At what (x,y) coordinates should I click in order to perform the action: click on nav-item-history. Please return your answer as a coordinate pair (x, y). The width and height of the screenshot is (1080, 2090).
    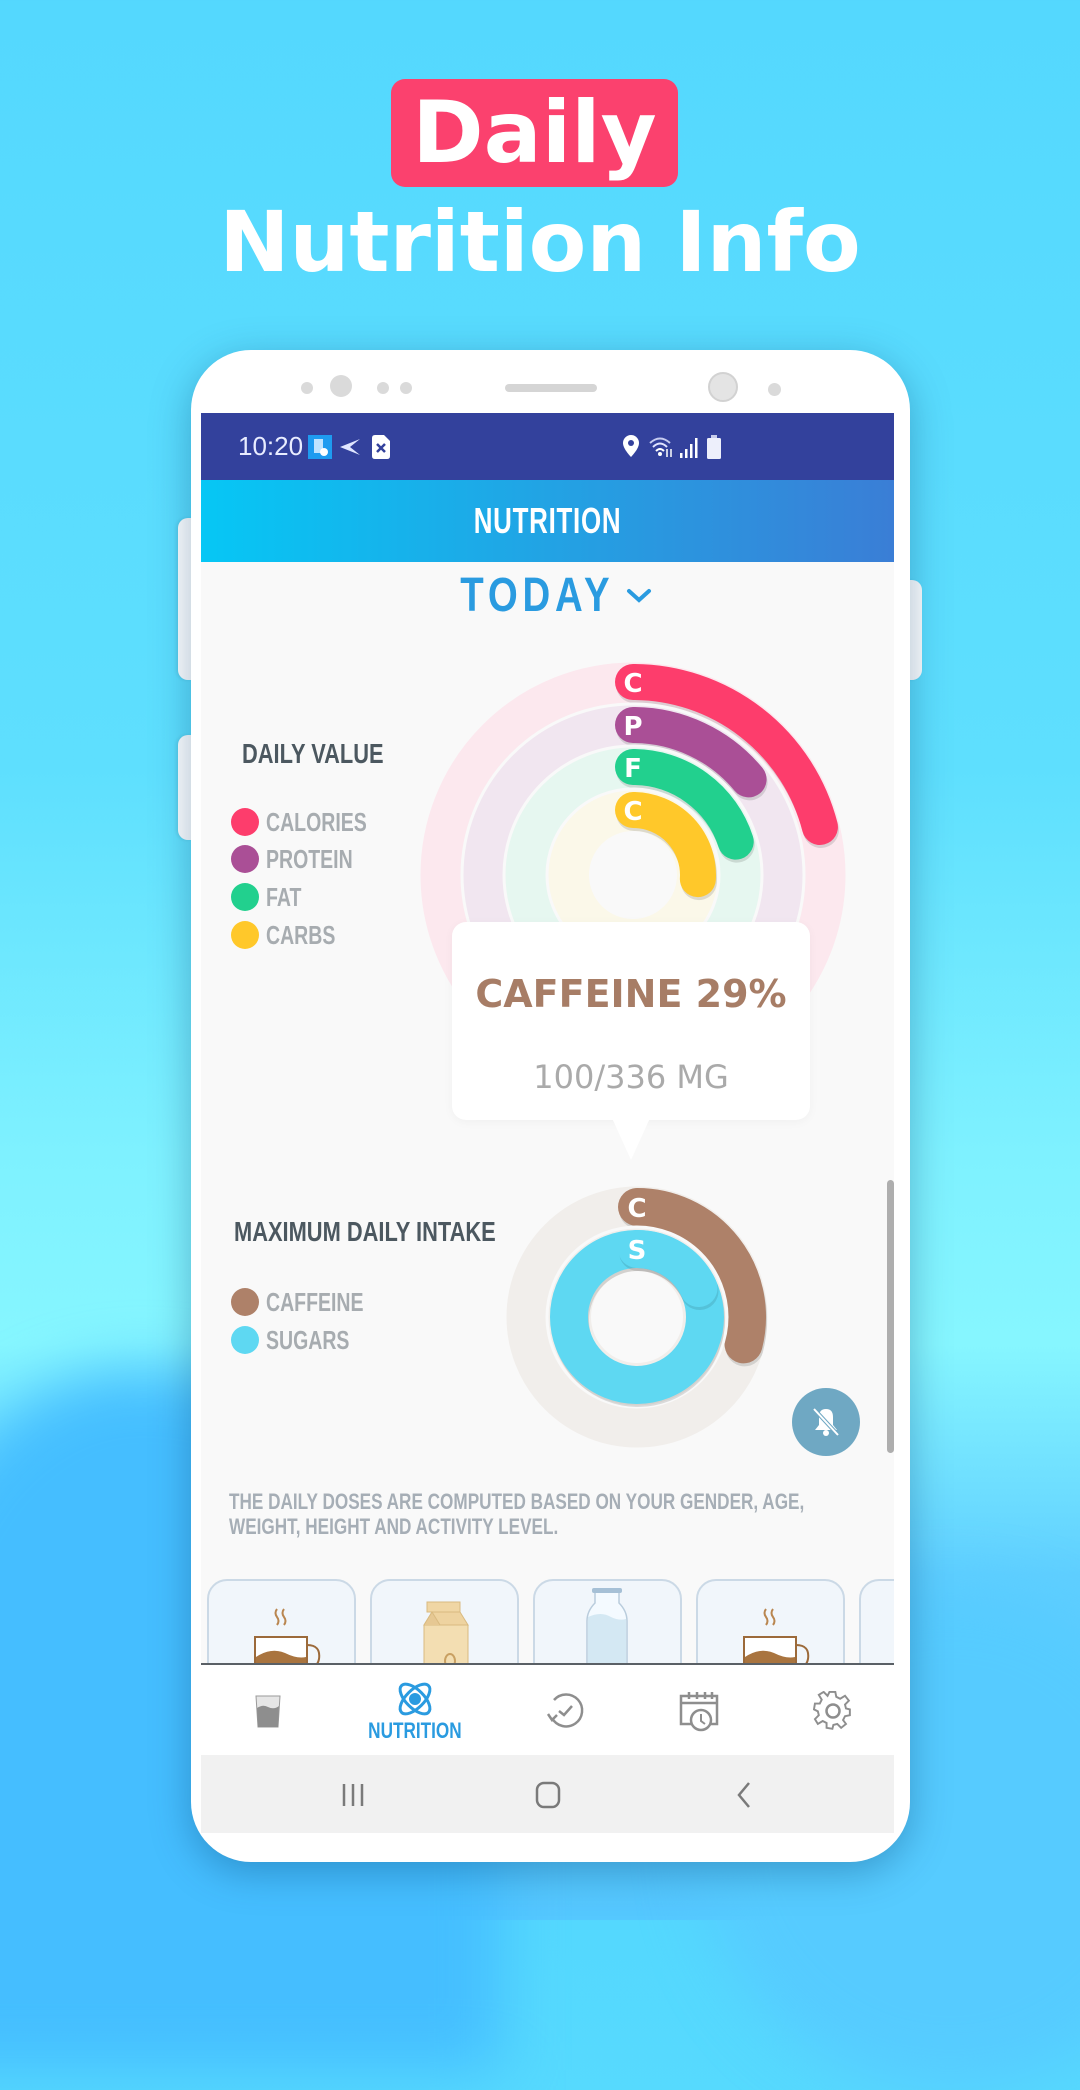
    Looking at the image, I should click on (565, 1711).